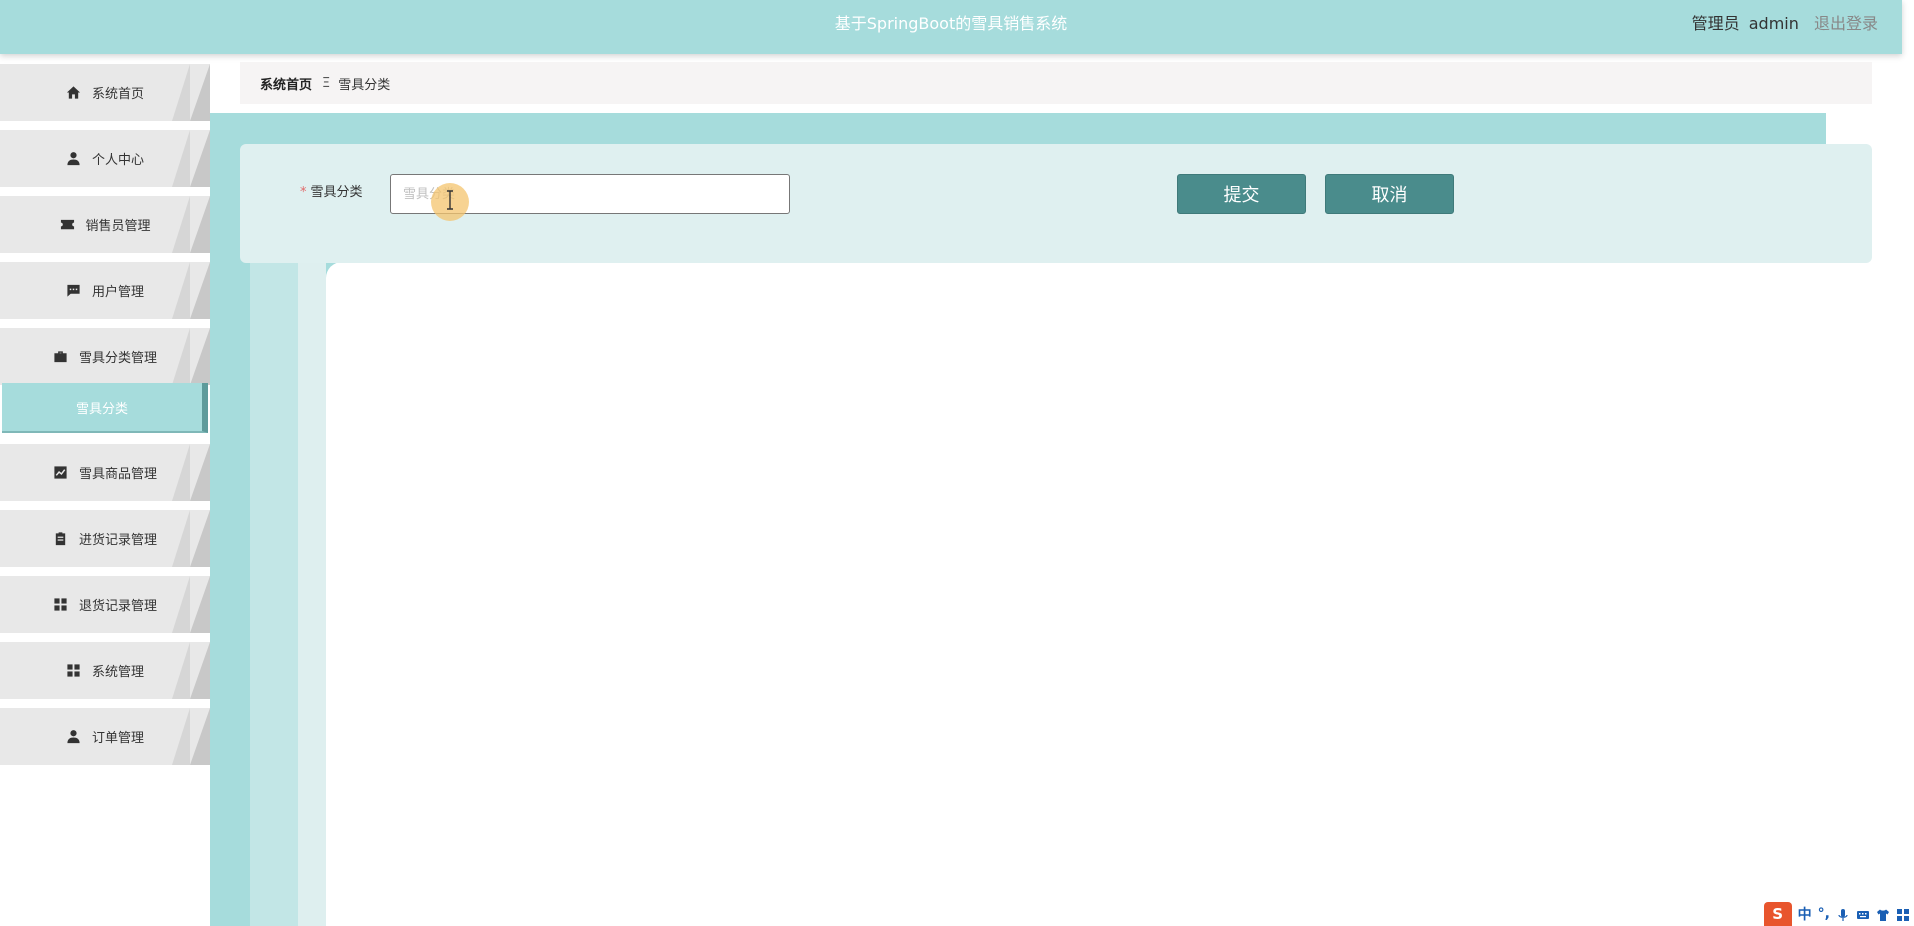  I want to click on top-header: 基于SpringBoot的雪具销售系统 管理员 admin 退出登录, so click(951, 27).